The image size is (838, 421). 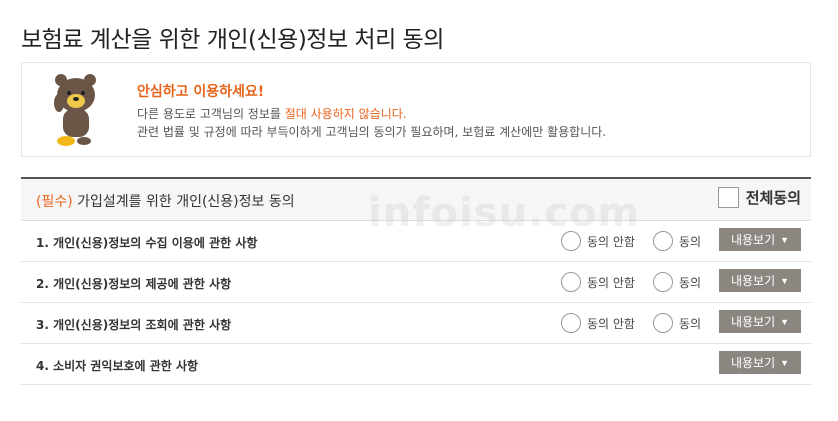 What do you see at coordinates (728, 197) in the screenshot?
I see `checkbox-box` at bounding box center [728, 197].